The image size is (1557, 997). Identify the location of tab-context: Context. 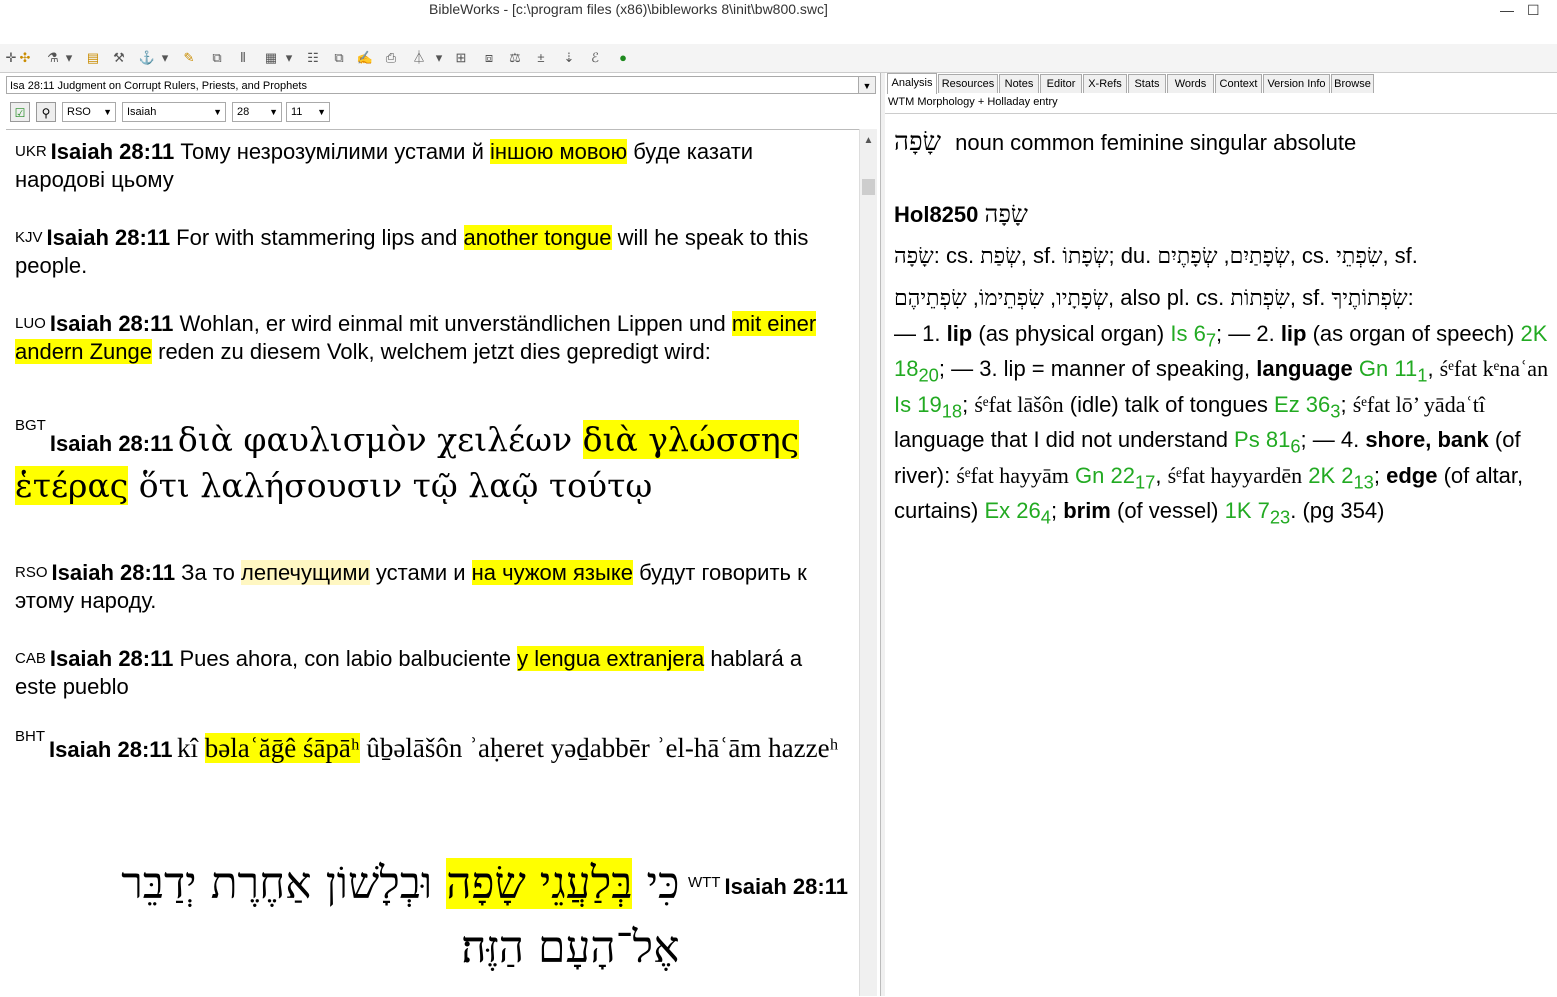
(1238, 83).